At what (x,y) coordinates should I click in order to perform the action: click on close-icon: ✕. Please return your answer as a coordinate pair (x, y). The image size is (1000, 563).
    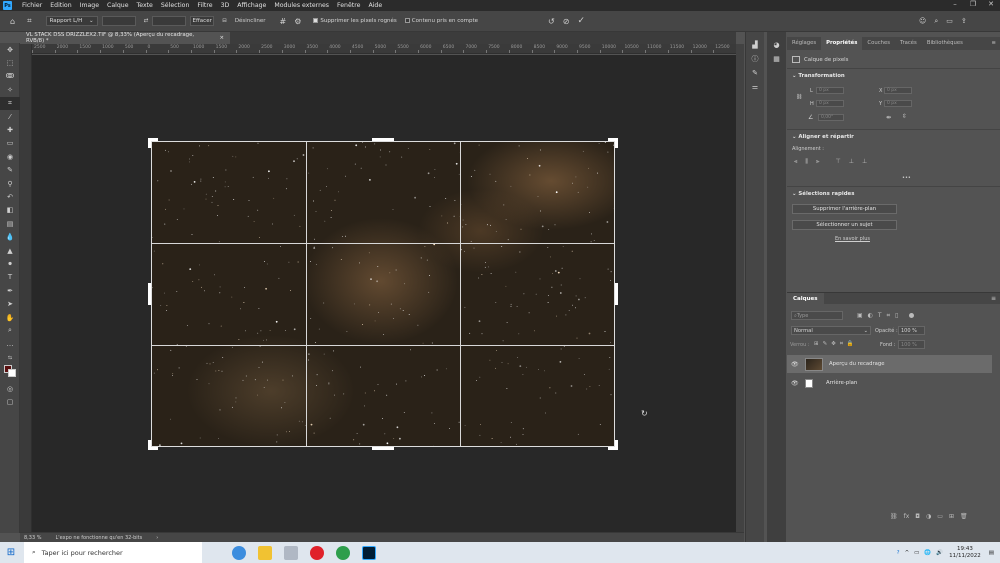
    Looking at the image, I should click on (991, 5).